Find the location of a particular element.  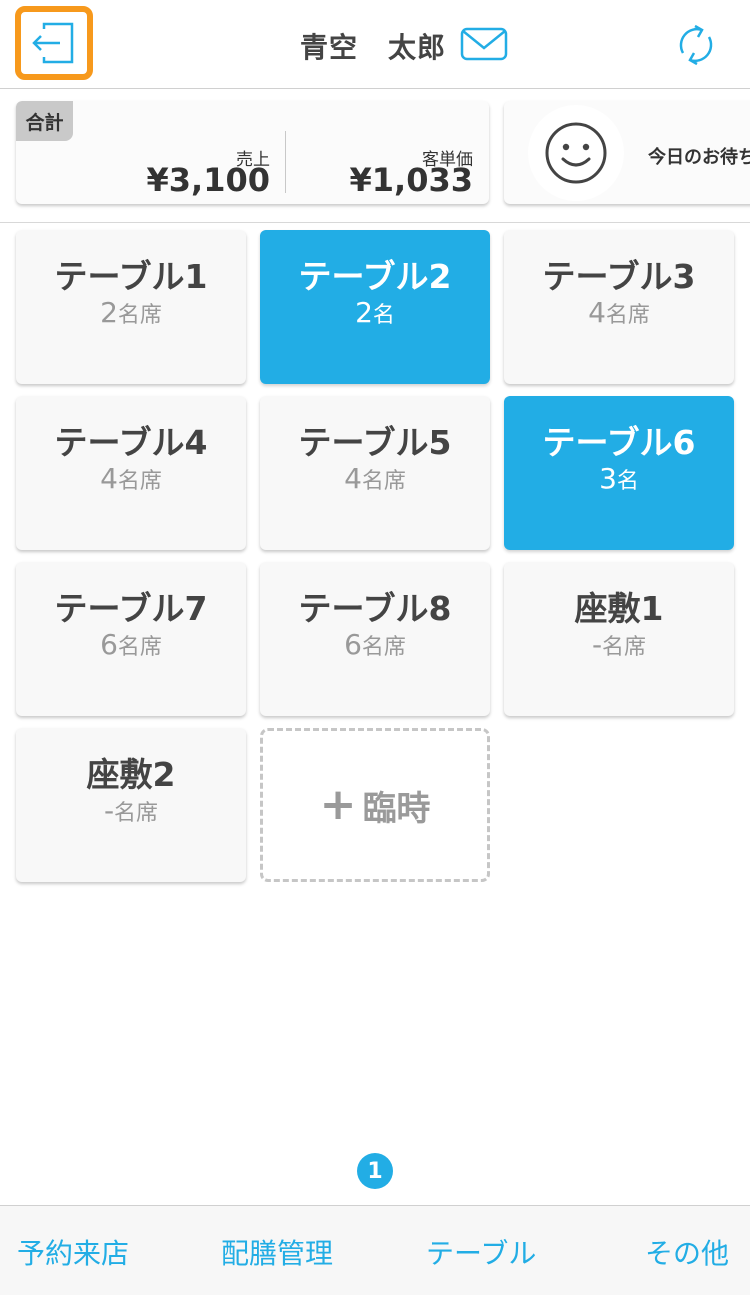

avg-price-value: ¥1,033 is located at coordinates (411, 180).